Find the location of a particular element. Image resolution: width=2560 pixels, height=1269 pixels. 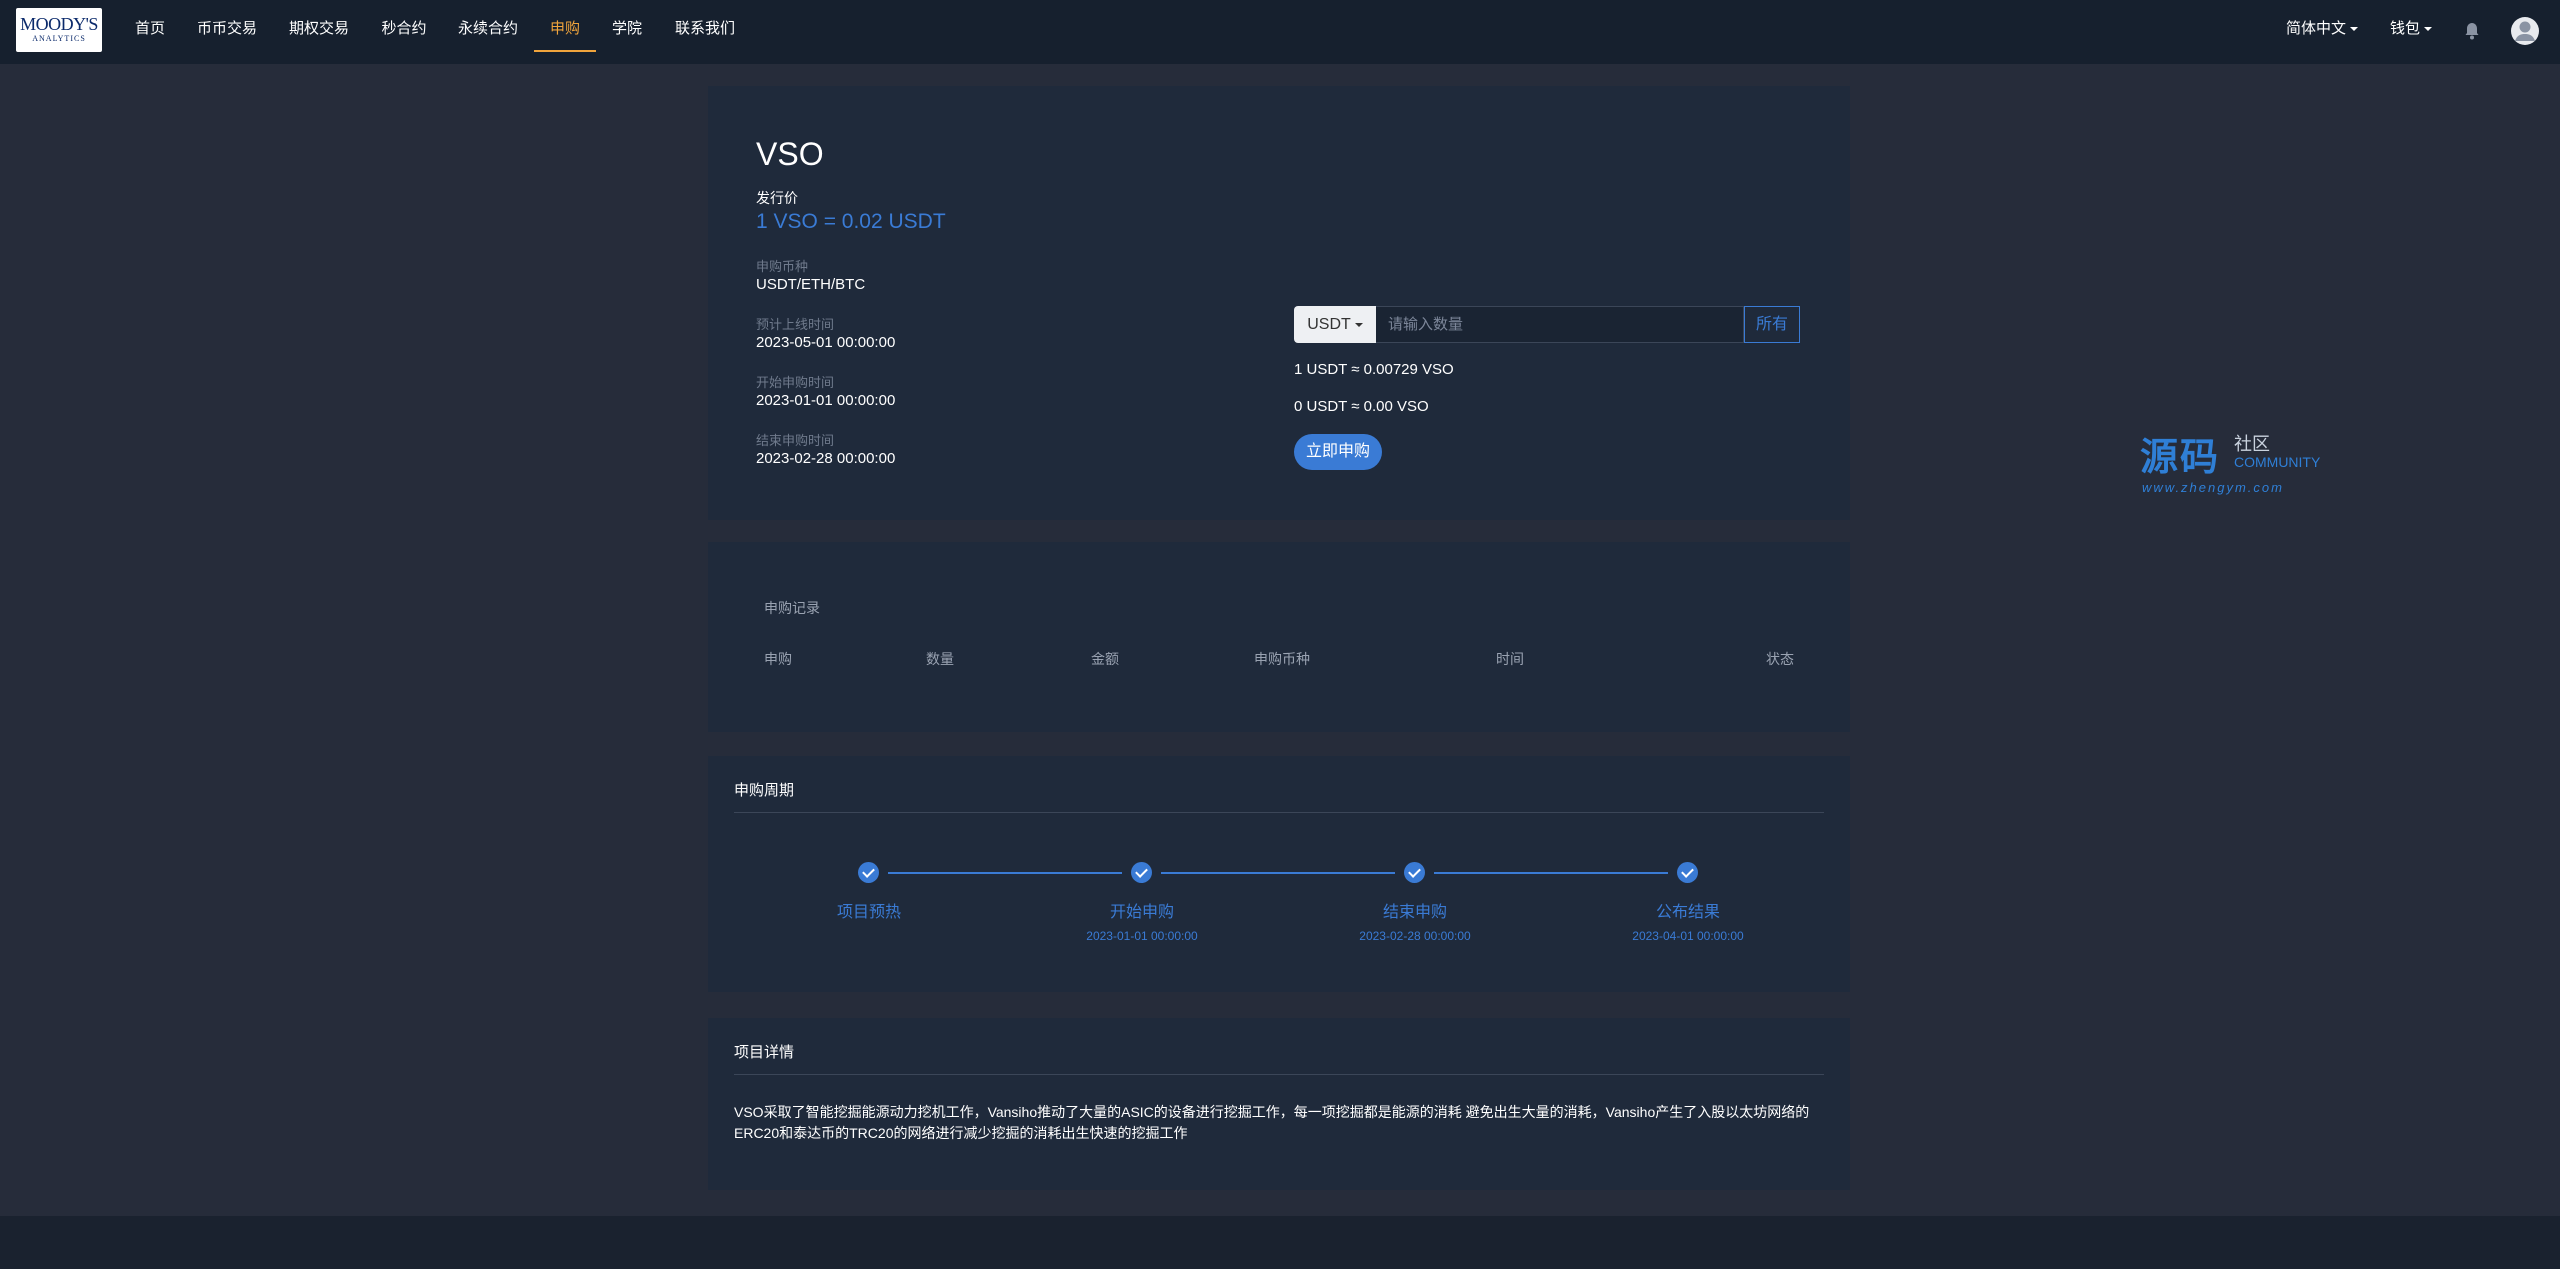

nav-perpetual-contract: 永续合约 is located at coordinates (488, 32).